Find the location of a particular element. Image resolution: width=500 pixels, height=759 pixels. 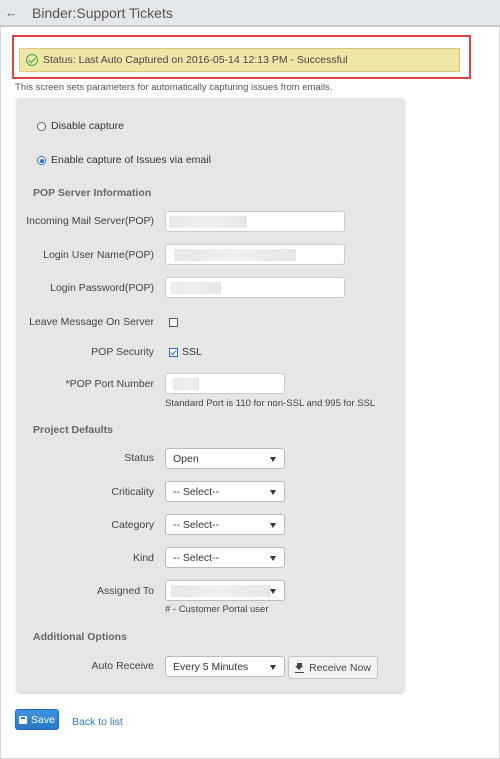

radio-disable-capture: Disable capture is located at coordinates (80, 126).